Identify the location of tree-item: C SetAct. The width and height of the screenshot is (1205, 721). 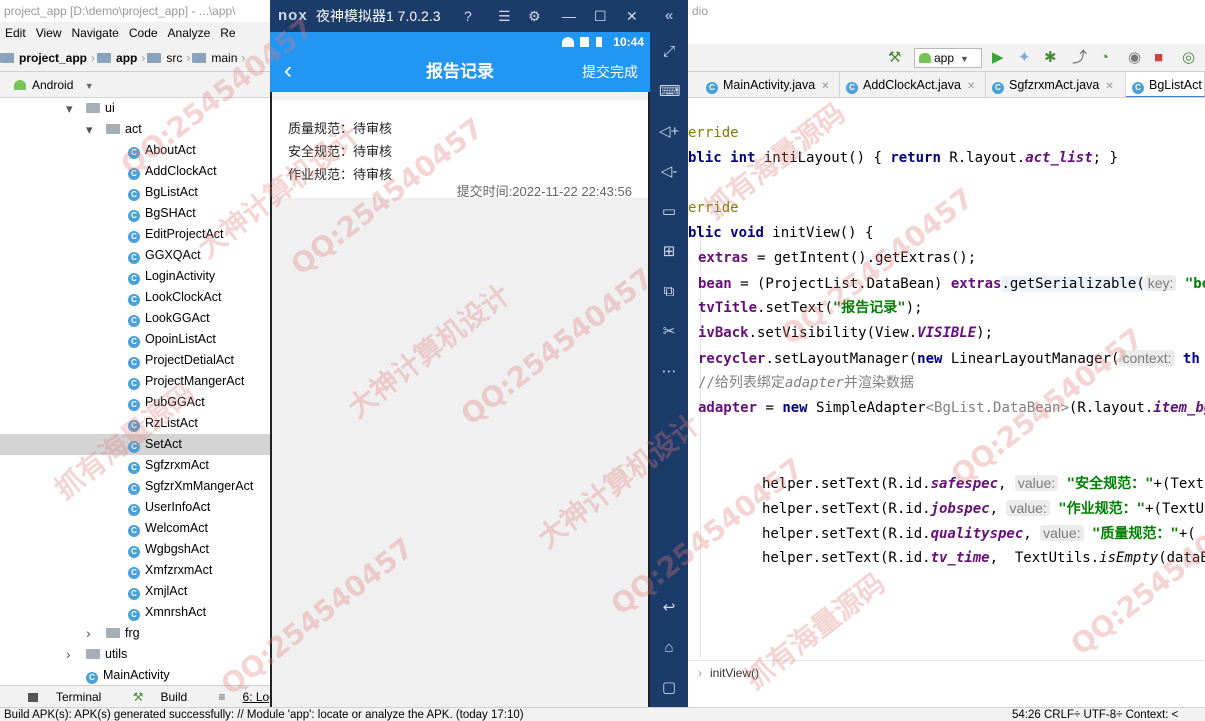
(135, 444).